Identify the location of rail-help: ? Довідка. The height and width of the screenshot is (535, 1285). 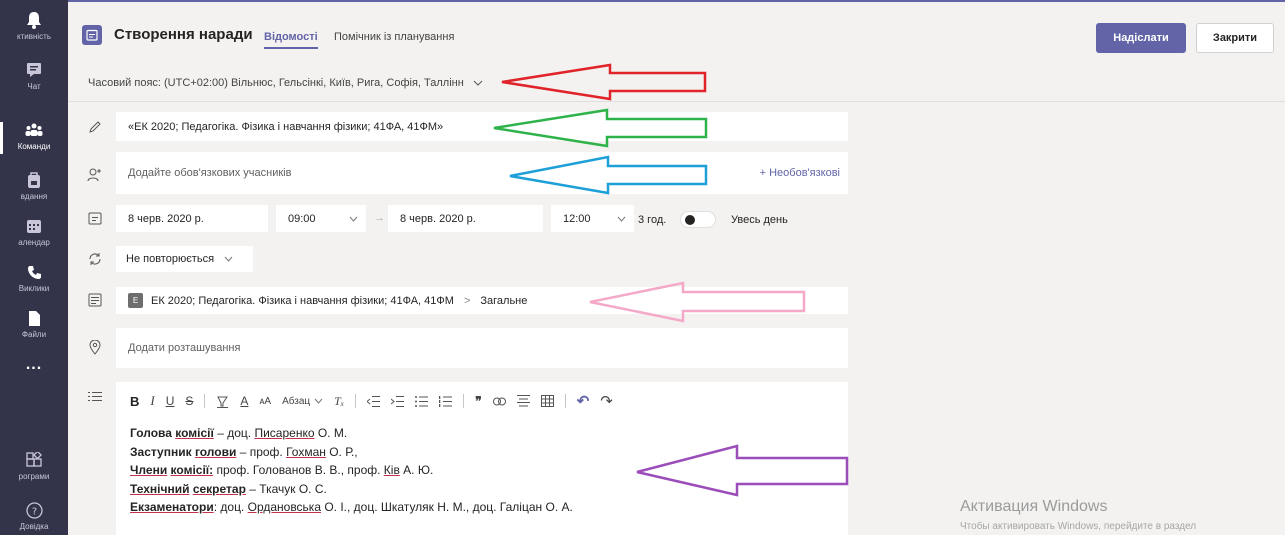
(34, 515).